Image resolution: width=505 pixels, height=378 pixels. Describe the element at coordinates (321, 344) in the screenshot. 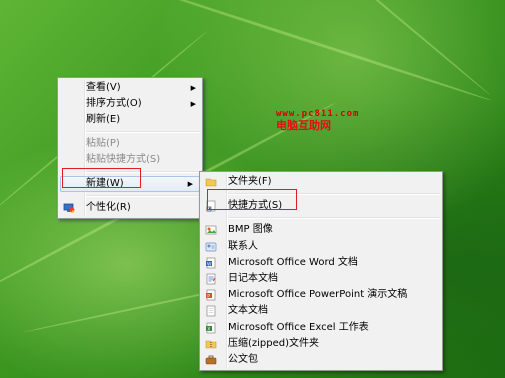

I see `new-item-zip-folder: 压缩(zipped)文件夹` at that location.